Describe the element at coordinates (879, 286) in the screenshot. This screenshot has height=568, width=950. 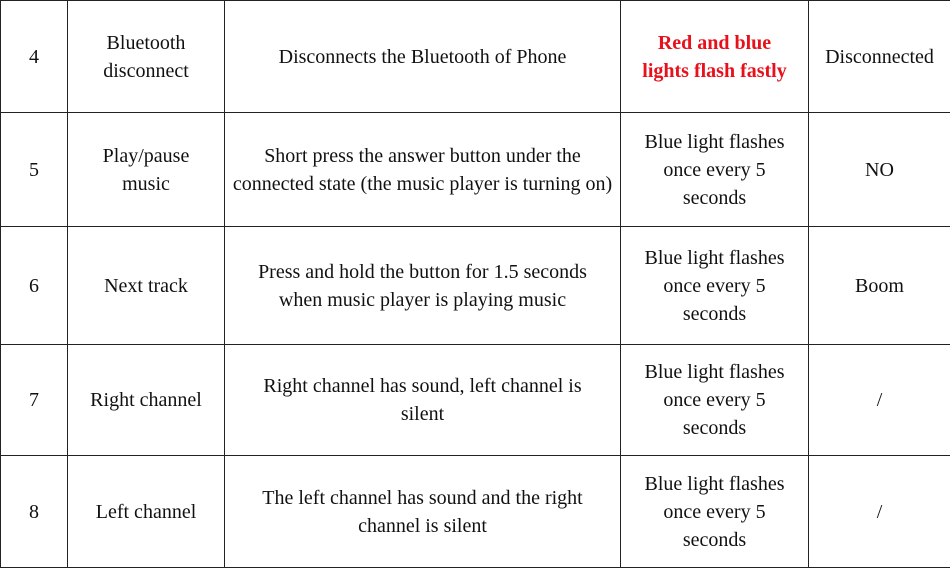
I see `prompt-cell: Boom` at that location.